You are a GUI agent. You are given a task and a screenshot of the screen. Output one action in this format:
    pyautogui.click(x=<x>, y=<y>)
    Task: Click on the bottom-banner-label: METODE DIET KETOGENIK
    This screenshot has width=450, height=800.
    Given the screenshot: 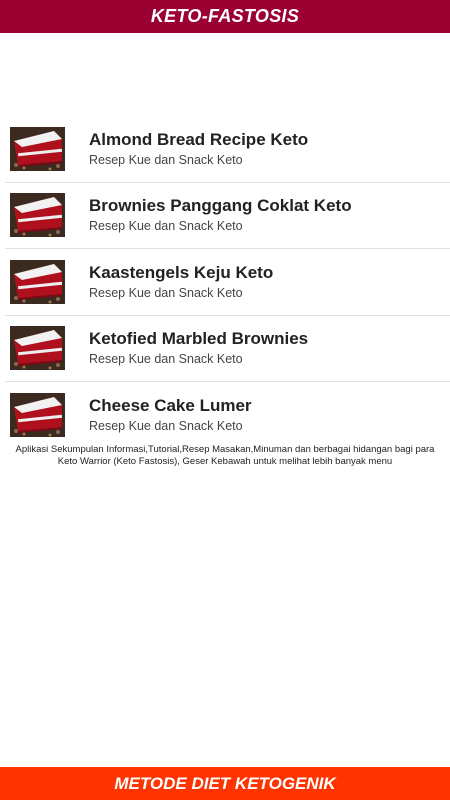 What is the action you would take?
    pyautogui.click(x=225, y=783)
    